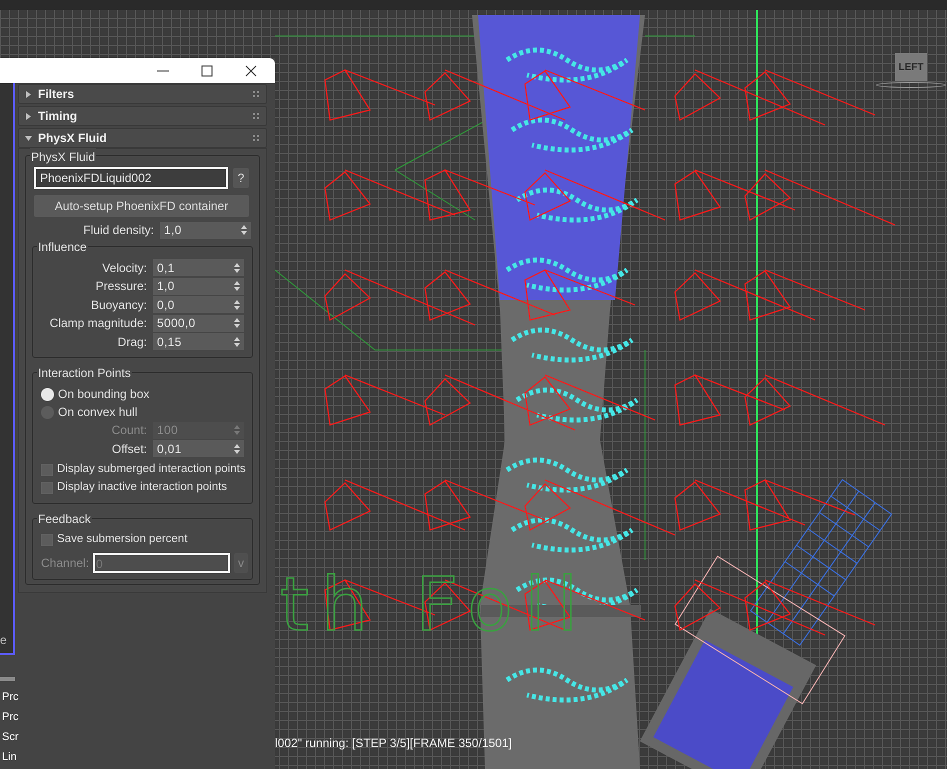 The image size is (947, 769). What do you see at coordinates (104, 394) in the screenshot?
I see `radio-label: On bounding box` at bounding box center [104, 394].